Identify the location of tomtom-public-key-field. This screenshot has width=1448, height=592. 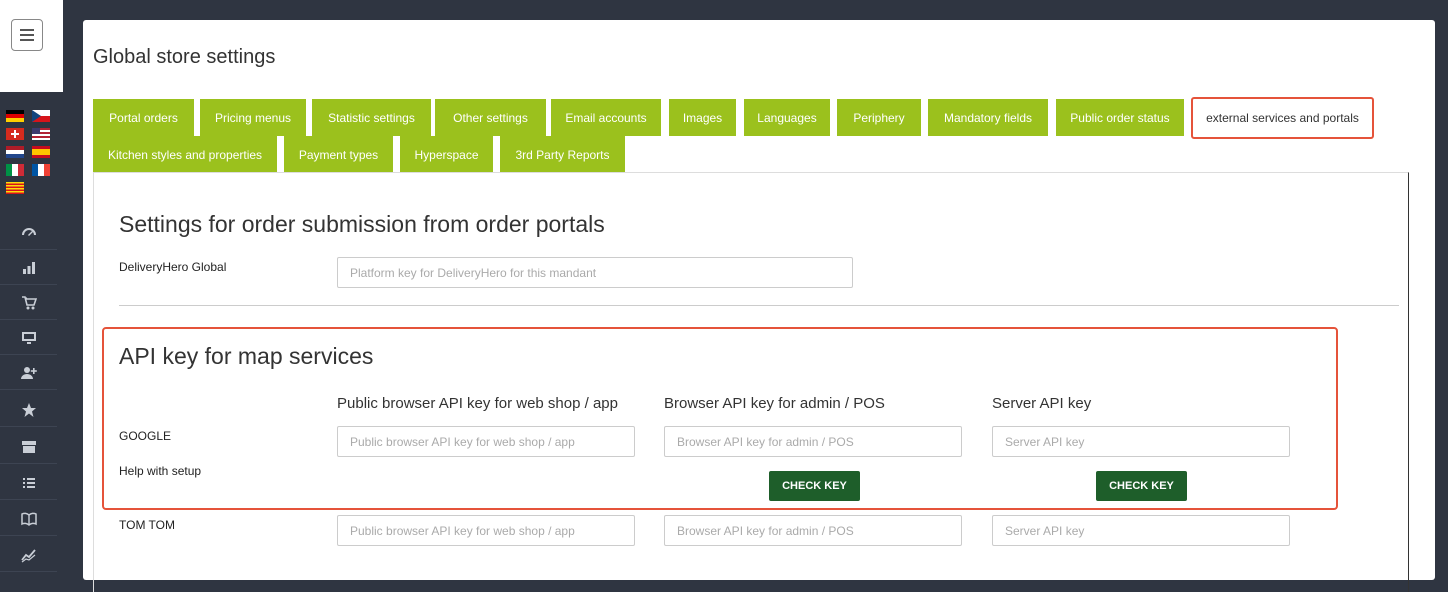
(486, 530).